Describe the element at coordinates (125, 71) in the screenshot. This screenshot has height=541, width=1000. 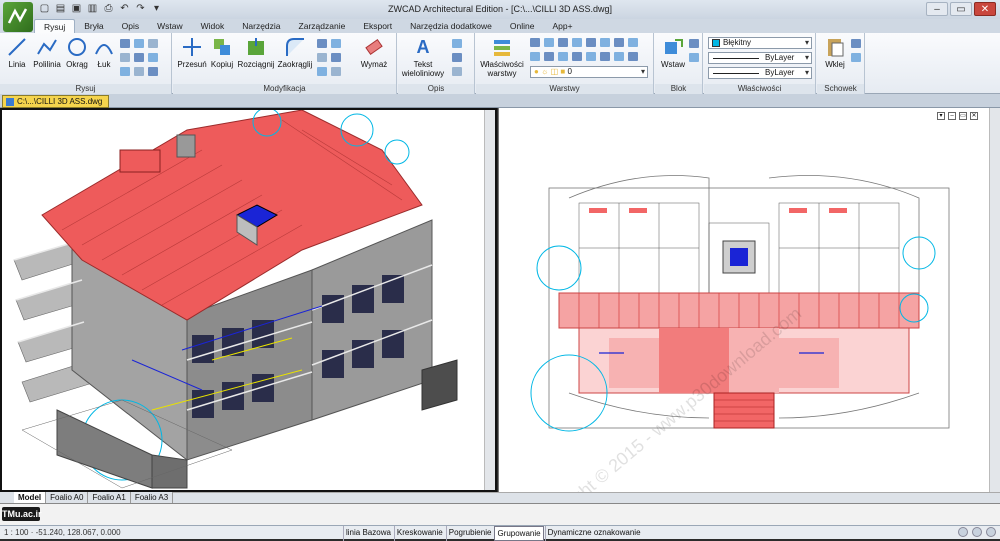
I see `polygon-icon` at that location.